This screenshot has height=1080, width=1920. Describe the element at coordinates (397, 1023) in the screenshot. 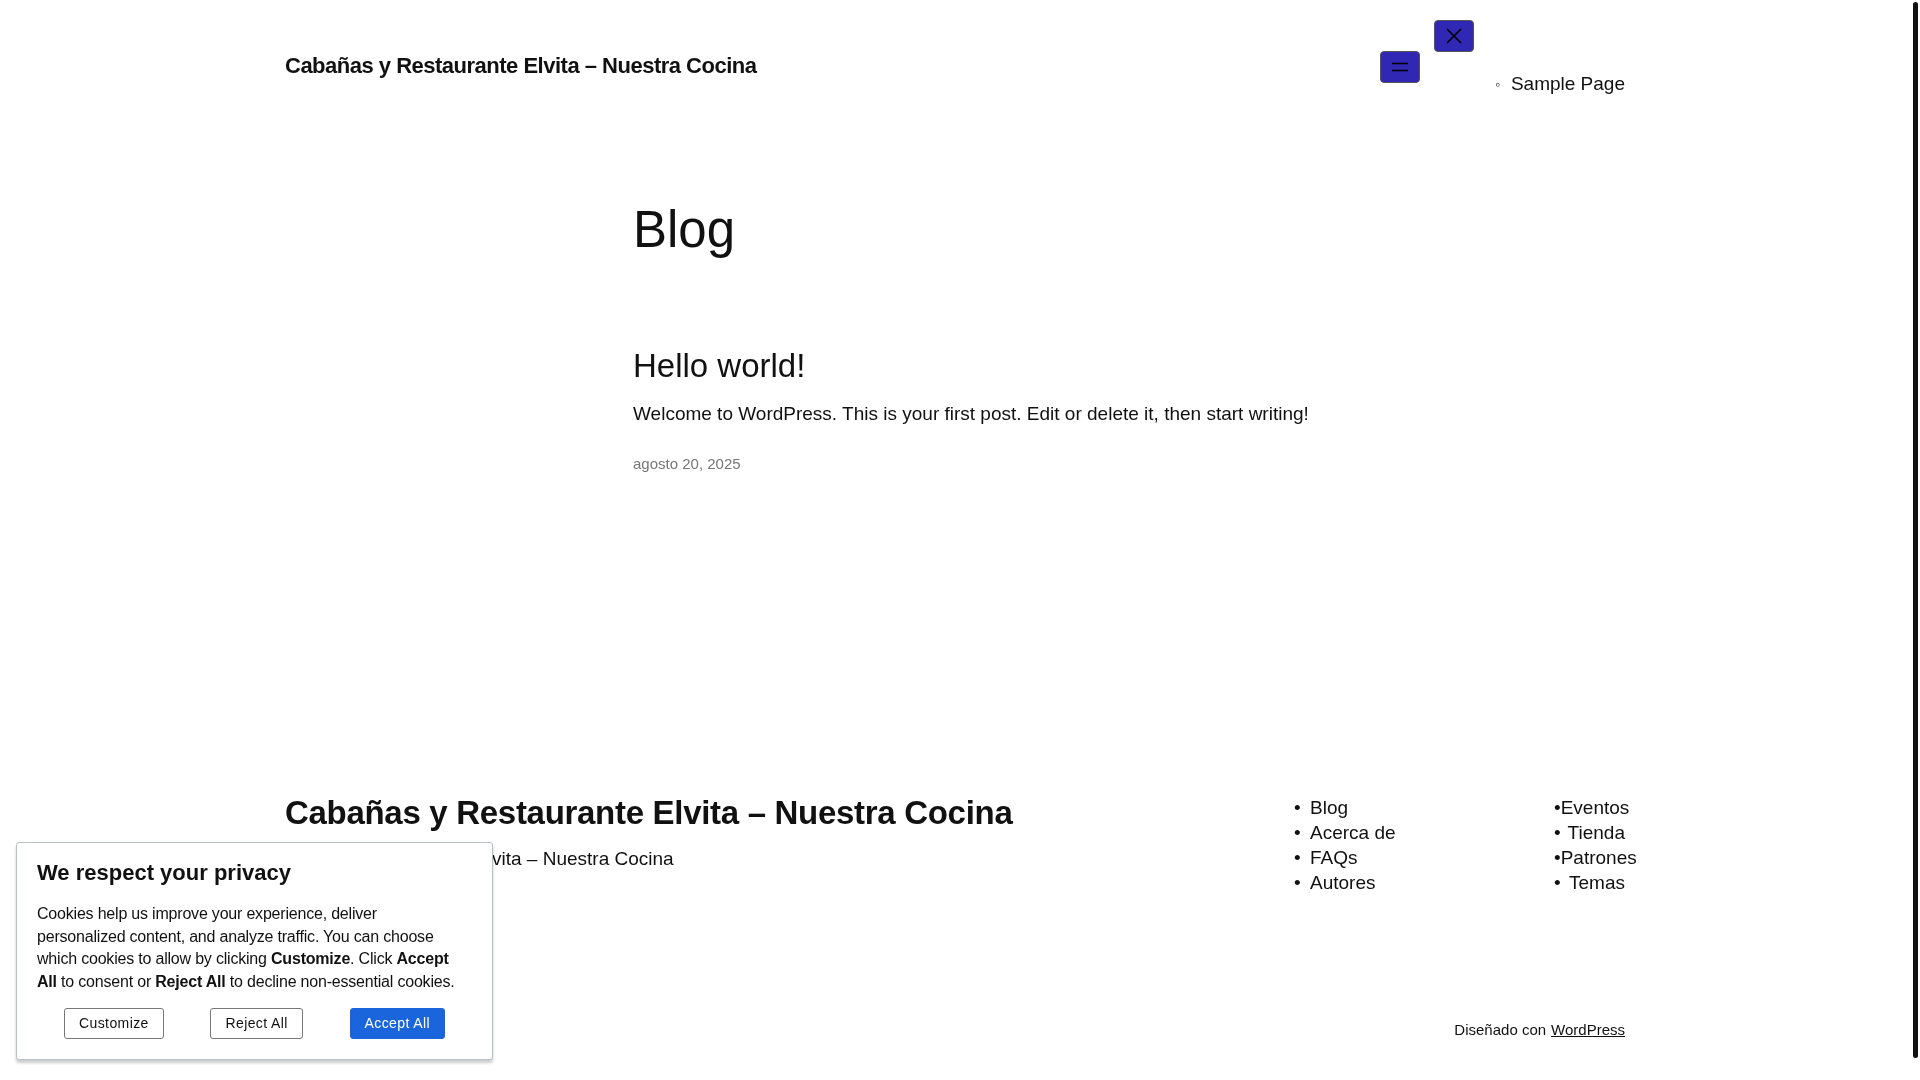

I see `accept-button: Accept All` at that location.